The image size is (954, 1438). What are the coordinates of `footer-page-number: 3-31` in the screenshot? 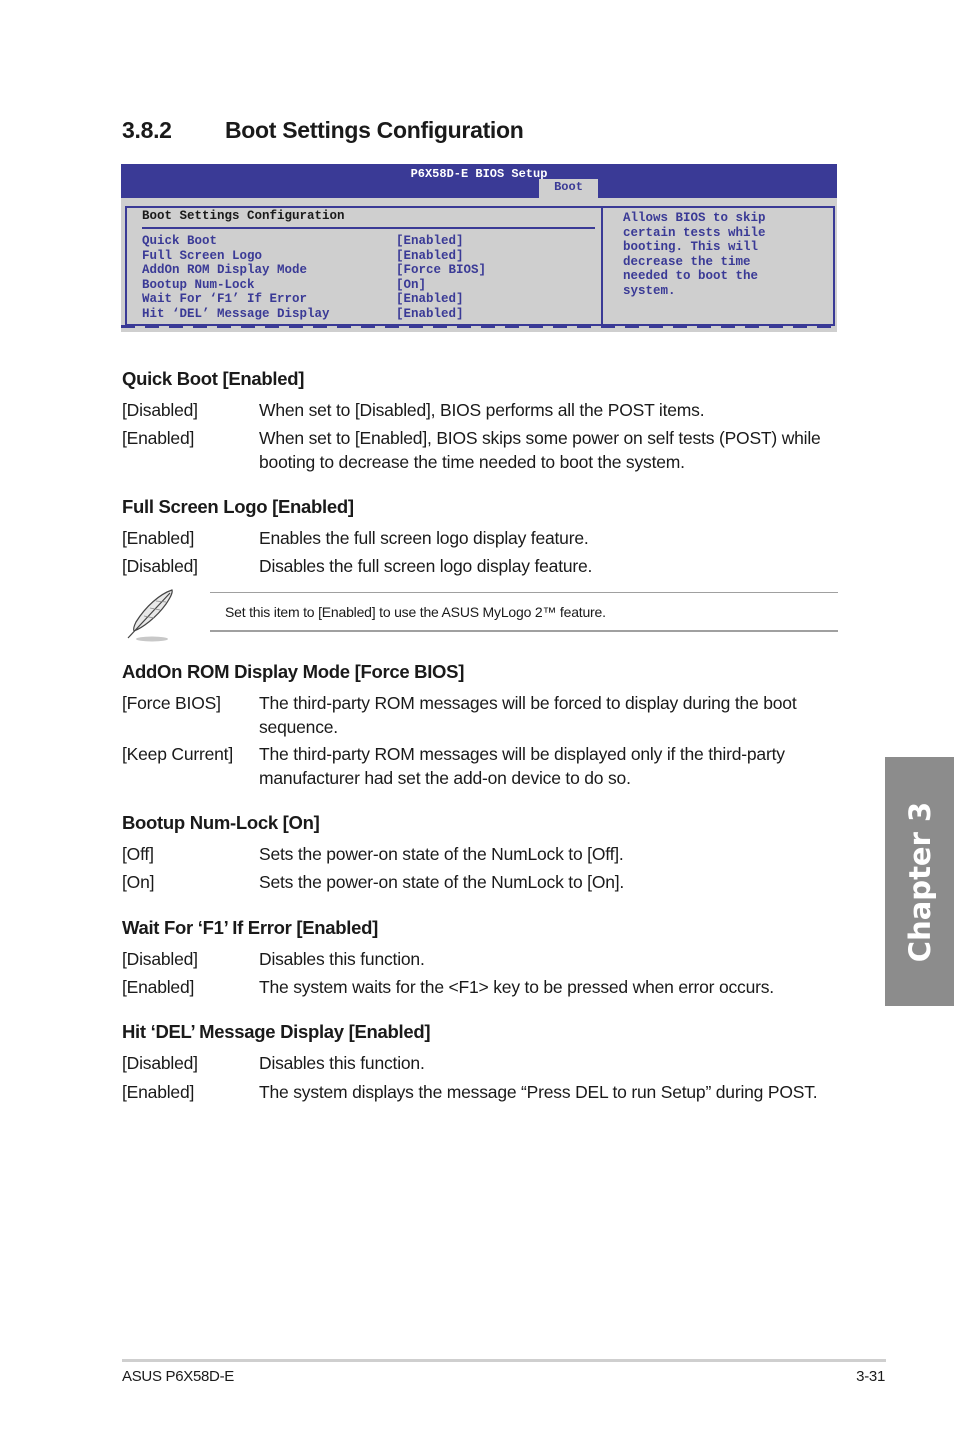 It's located at (870, 1376).